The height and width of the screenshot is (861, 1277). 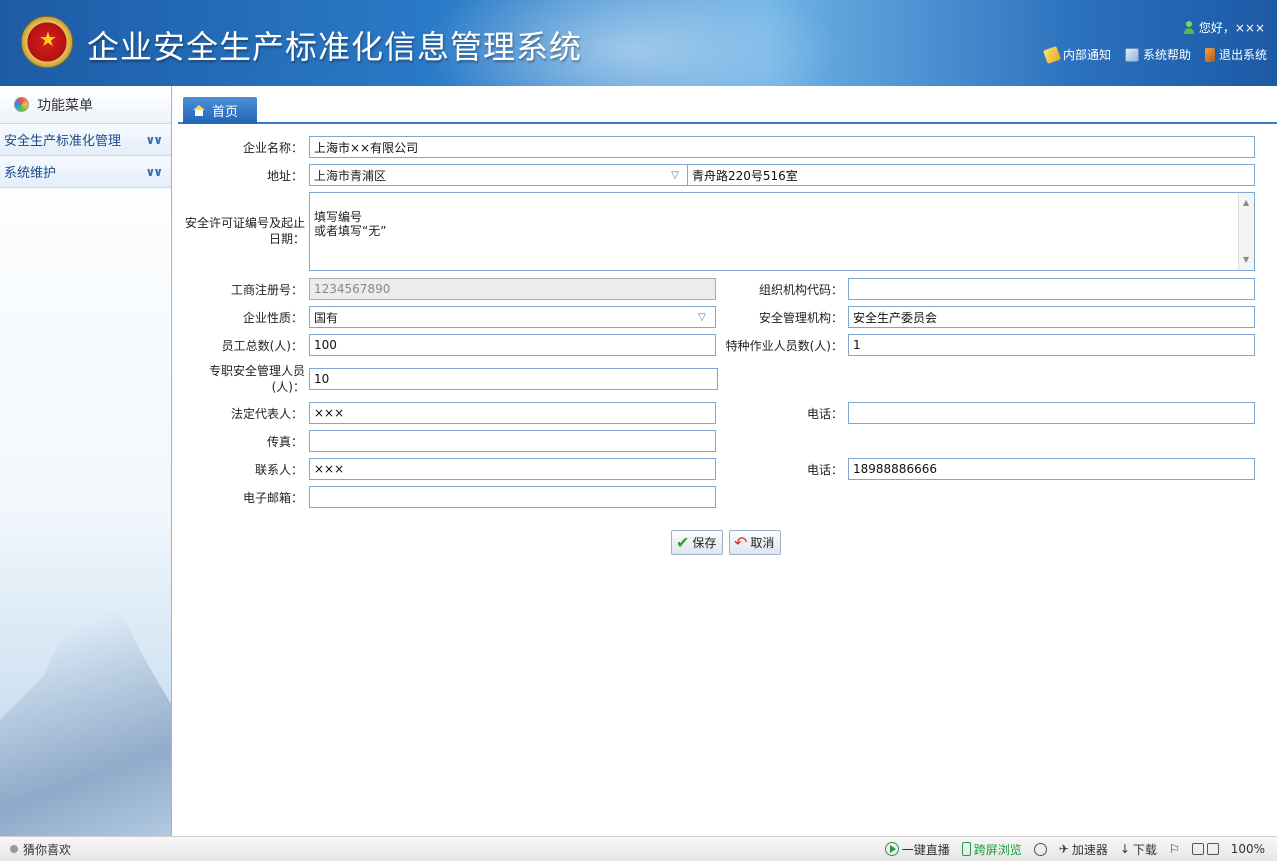 What do you see at coordinates (512, 345) in the screenshot?
I see `employees-input` at bounding box center [512, 345].